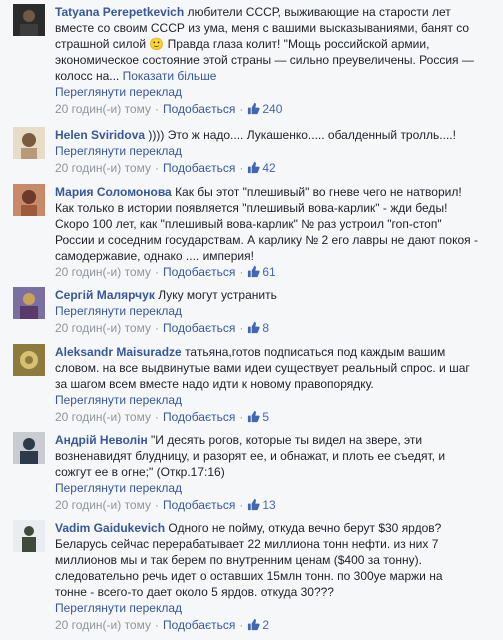 The image size is (503, 640). Describe the element at coordinates (217, 295) in the screenshot. I see `comment-line: Луку могут устранить` at that location.